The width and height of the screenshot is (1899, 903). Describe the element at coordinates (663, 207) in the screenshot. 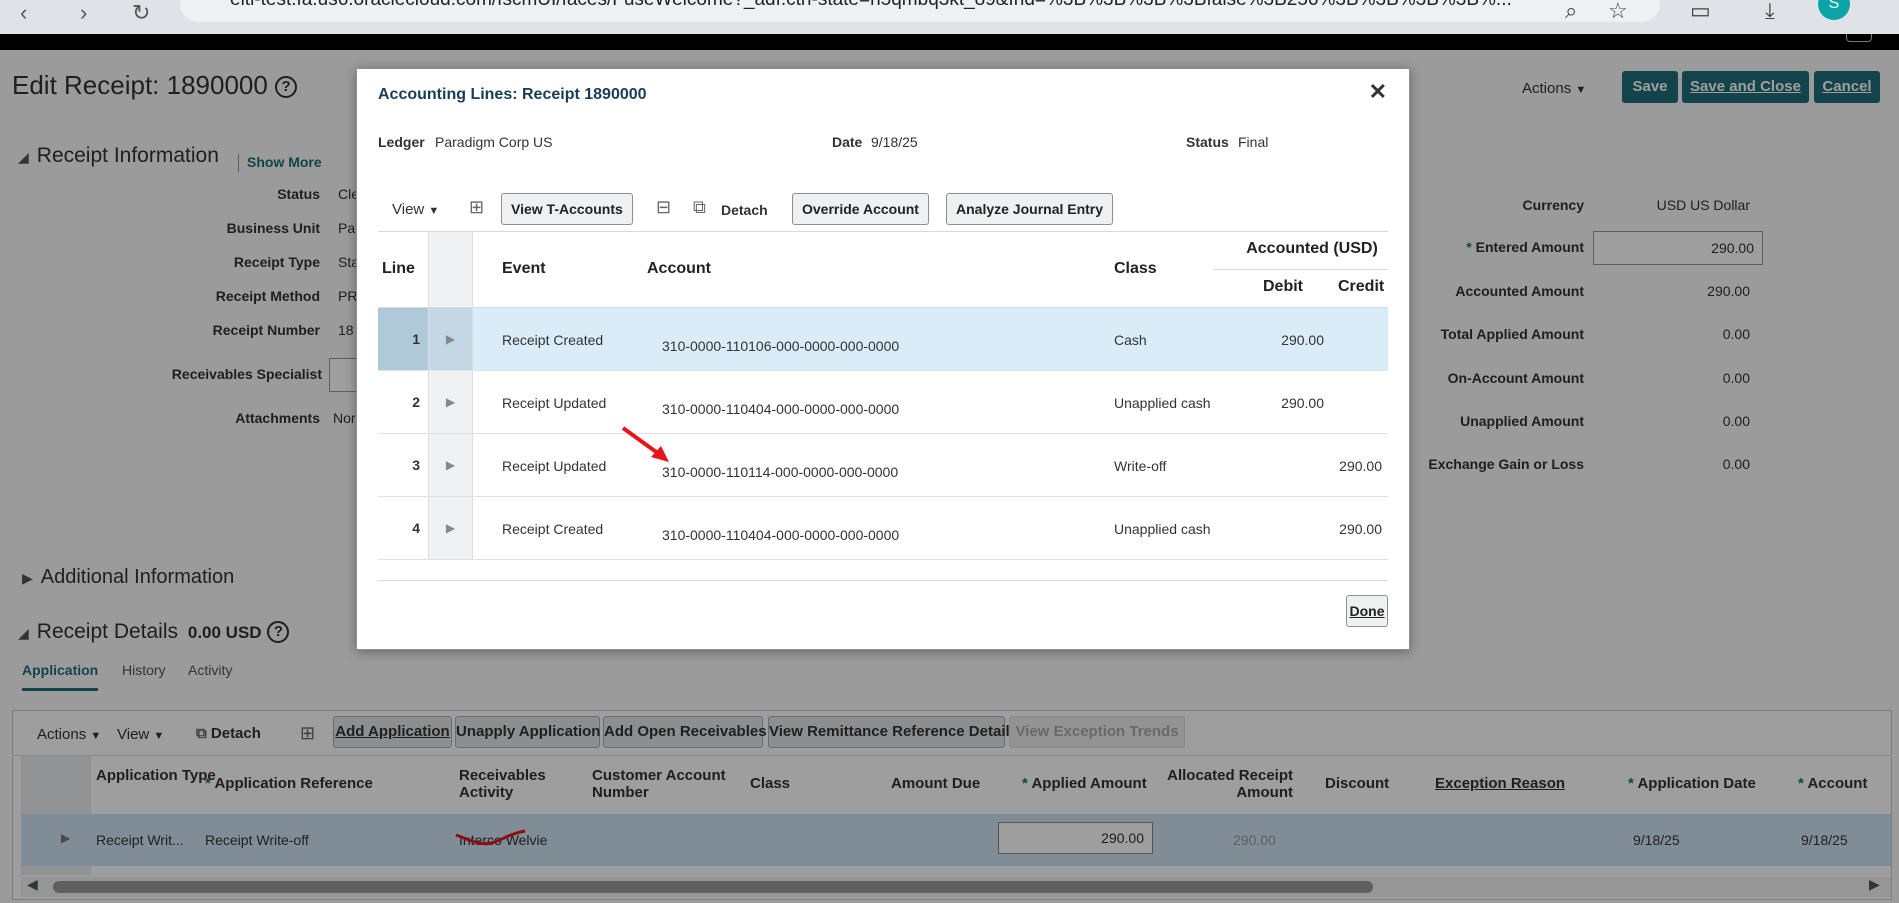

I see `query-by-example-icon: ⊟` at that location.